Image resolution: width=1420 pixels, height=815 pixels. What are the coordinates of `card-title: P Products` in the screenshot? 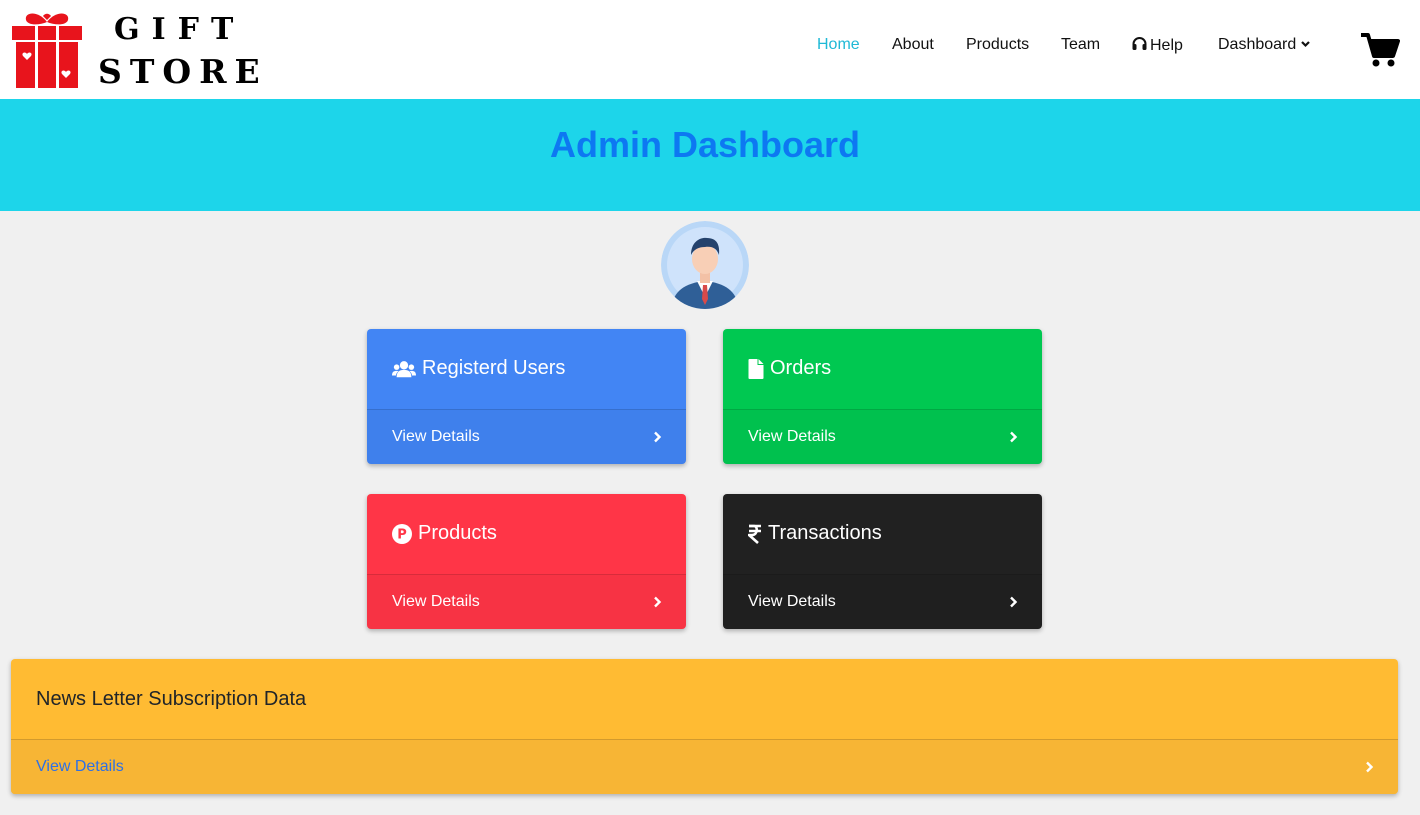 It's located at (444, 533).